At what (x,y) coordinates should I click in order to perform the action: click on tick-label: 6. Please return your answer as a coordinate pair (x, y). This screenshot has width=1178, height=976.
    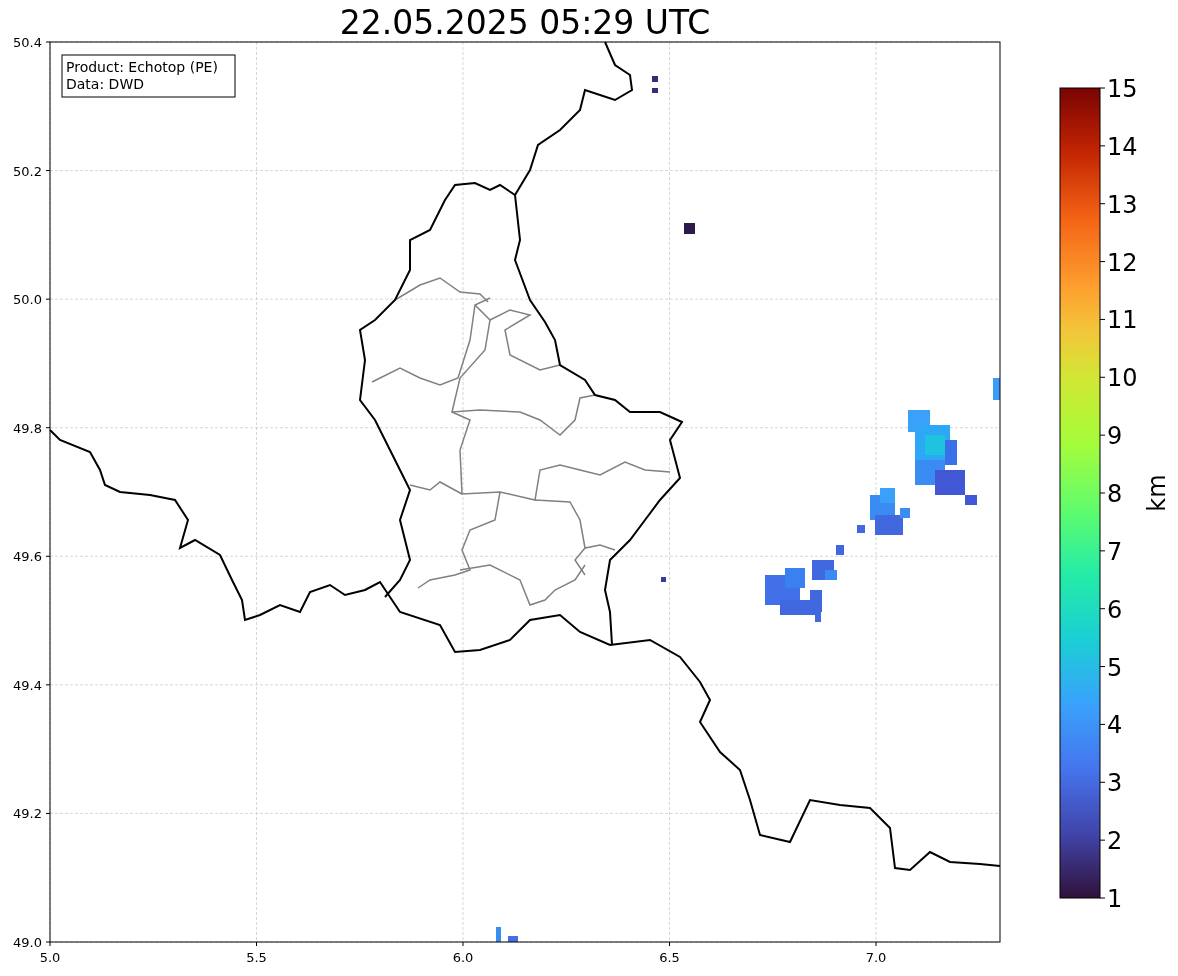
    Looking at the image, I should click on (1115, 609).